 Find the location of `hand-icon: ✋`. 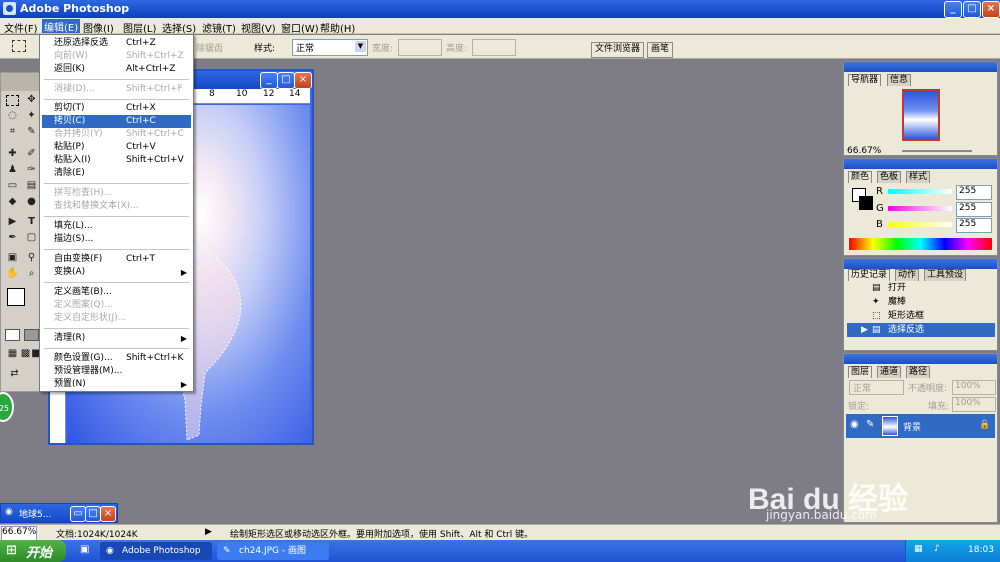

hand-icon: ✋ is located at coordinates (12, 273).